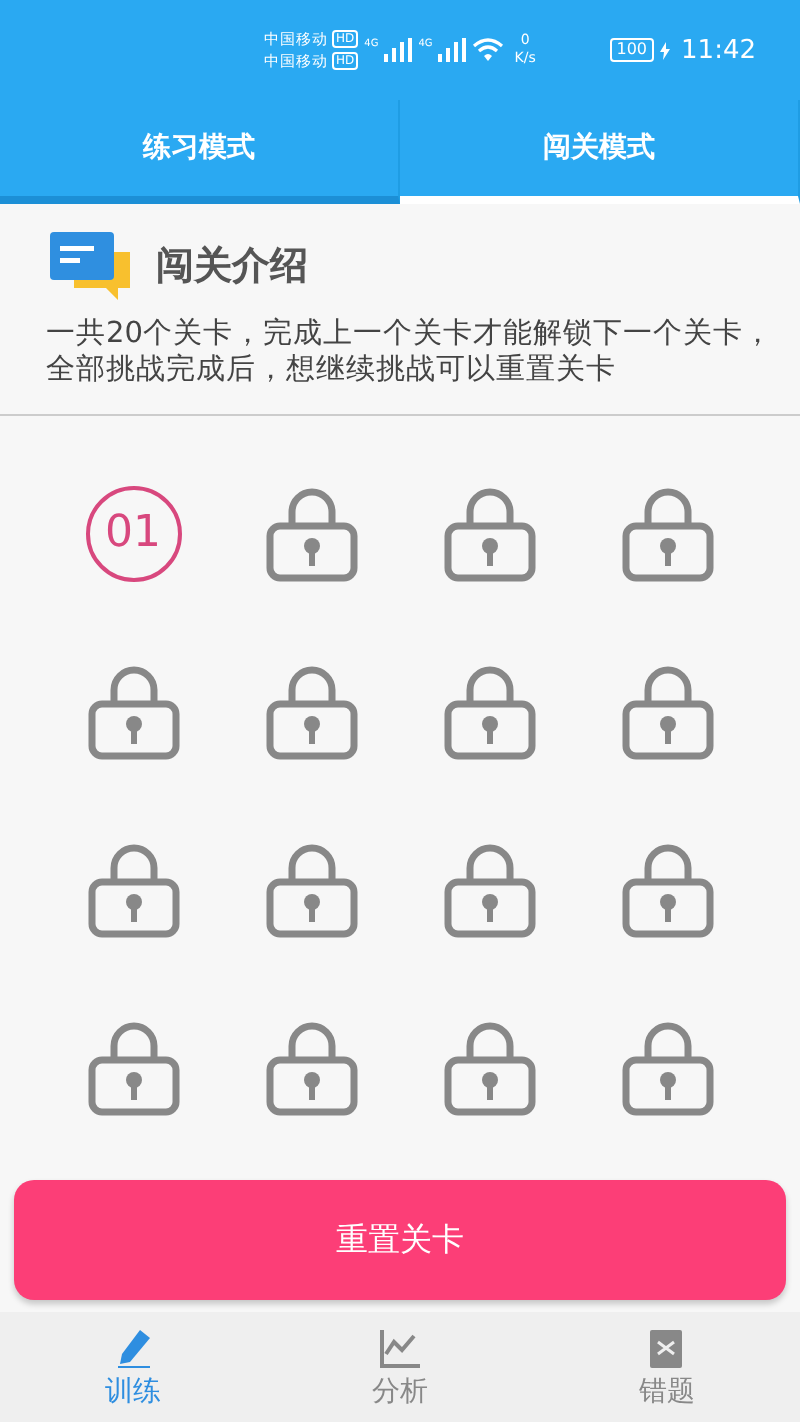 Image resolution: width=800 pixels, height=1422 pixels. Describe the element at coordinates (133, 1367) in the screenshot. I see `nav-item: 训练` at that location.